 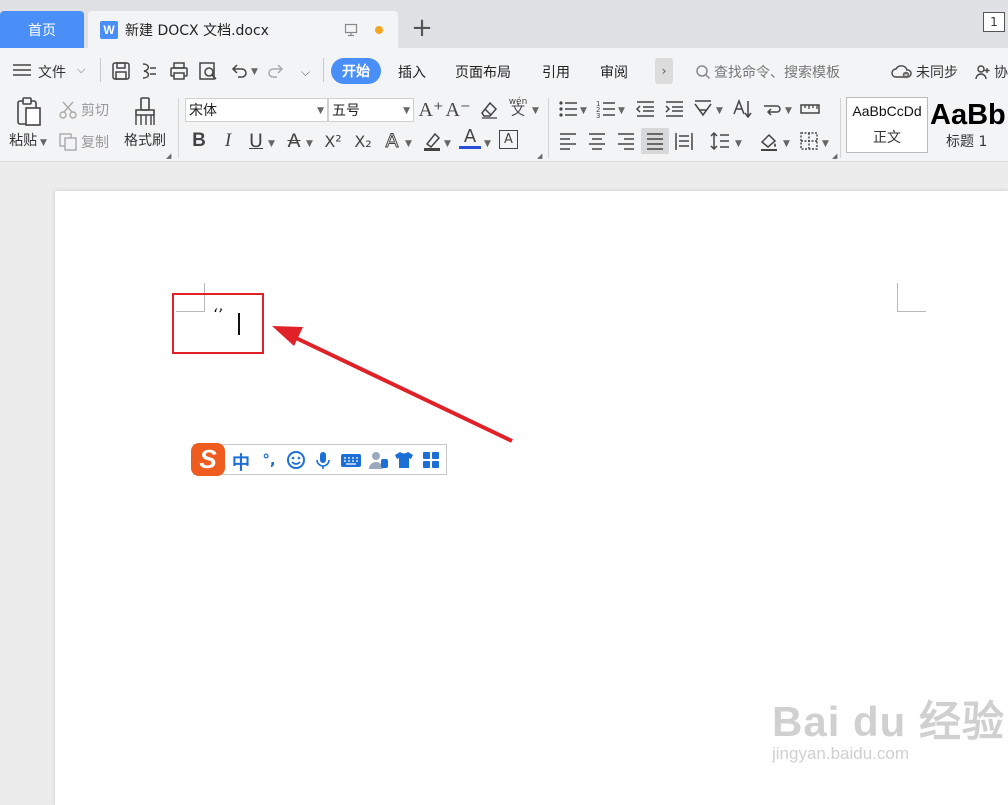 I want to click on collaborate-button: 协, so click(x=991, y=72).